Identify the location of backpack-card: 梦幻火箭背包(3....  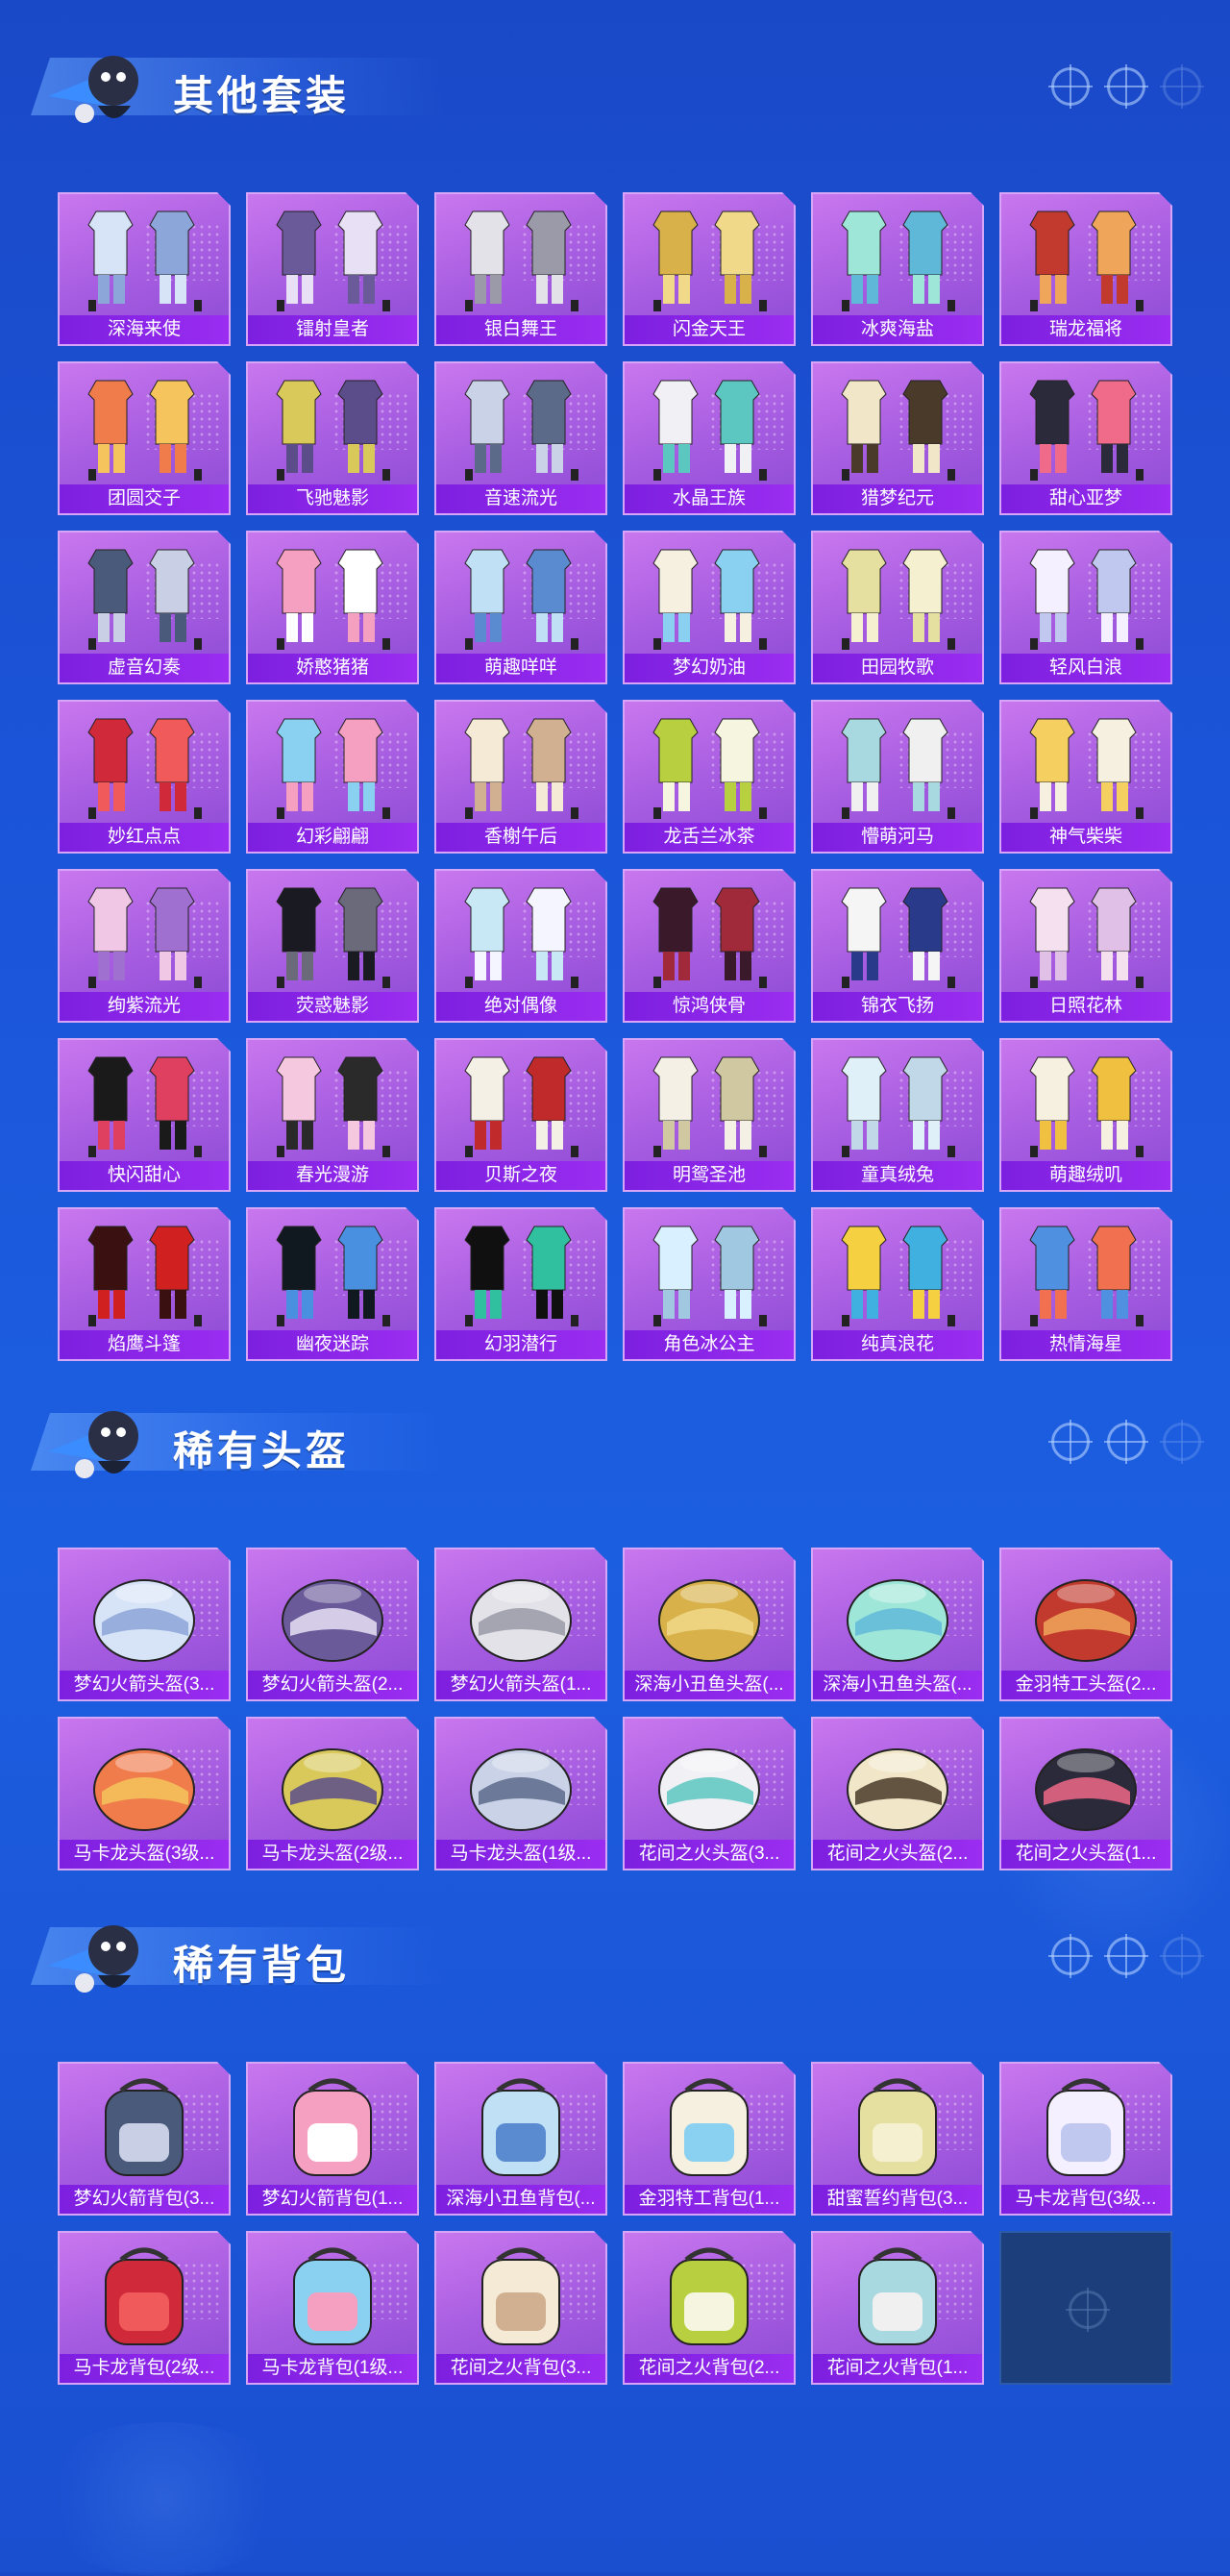
(145, 2139).